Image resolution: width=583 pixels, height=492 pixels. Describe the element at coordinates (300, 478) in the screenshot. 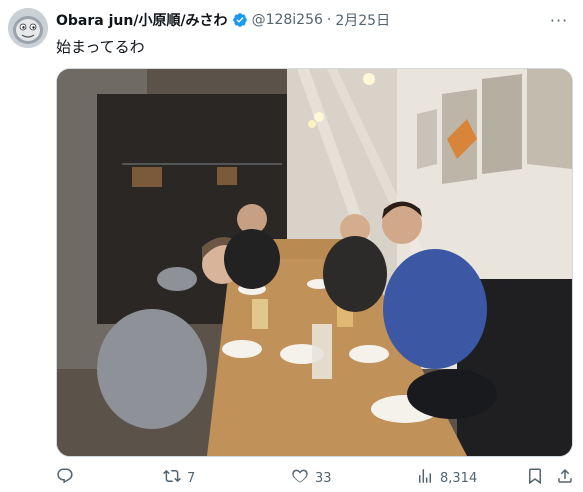

I see `heart-icon` at that location.